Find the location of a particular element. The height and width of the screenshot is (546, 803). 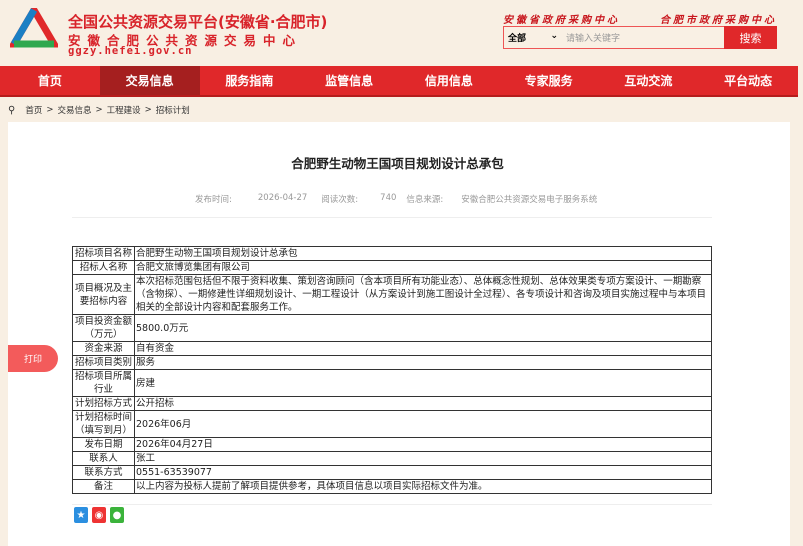

table-row: 资金来源 自有资金 is located at coordinates (392, 348).